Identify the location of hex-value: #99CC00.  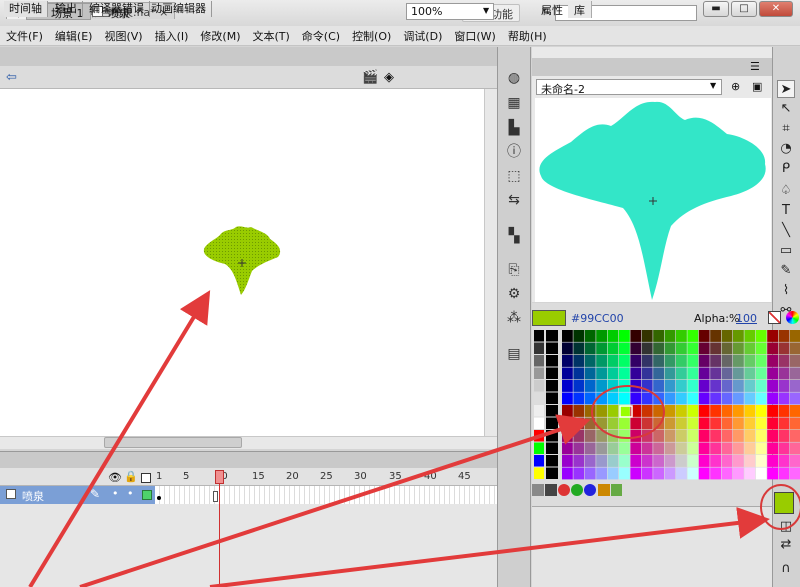
(597, 318).